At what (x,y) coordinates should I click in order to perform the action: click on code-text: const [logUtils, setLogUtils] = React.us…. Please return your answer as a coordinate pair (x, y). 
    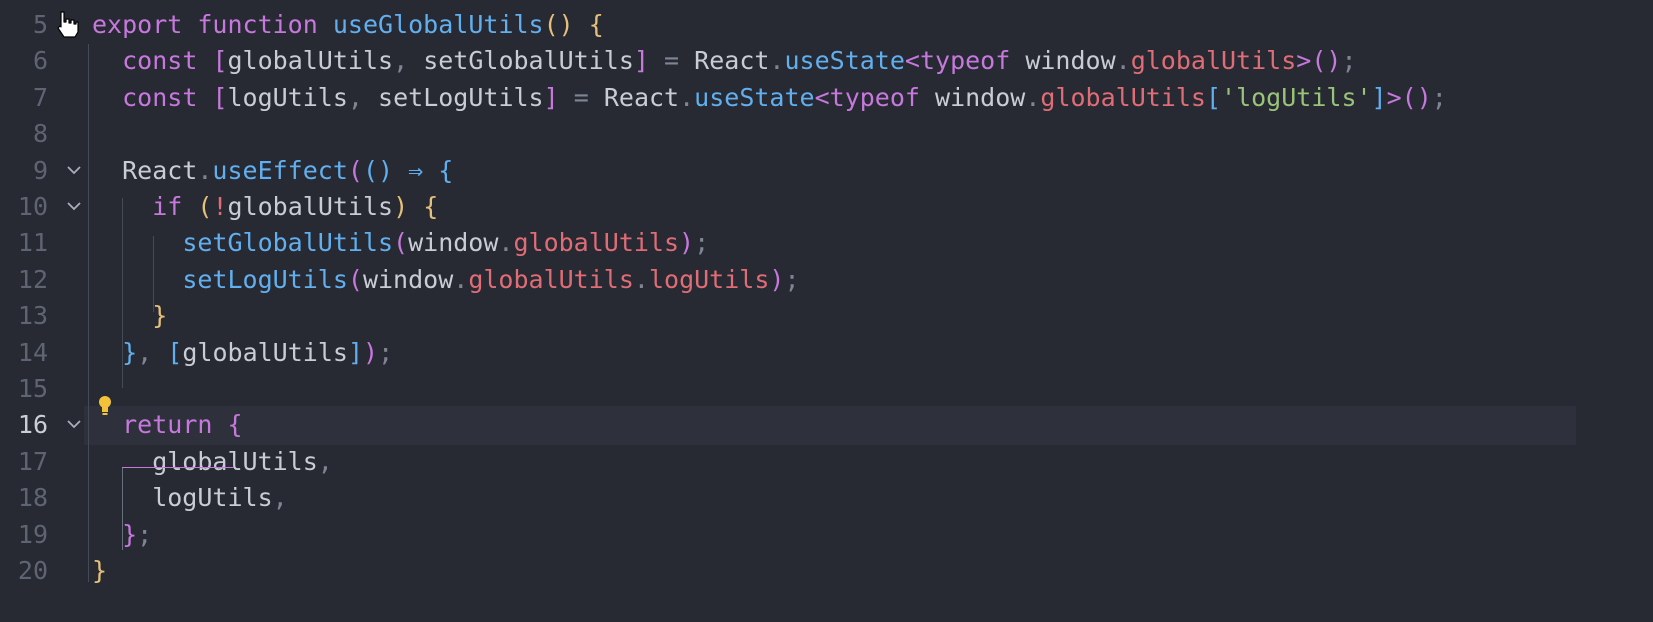
    Looking at the image, I should click on (769, 97).